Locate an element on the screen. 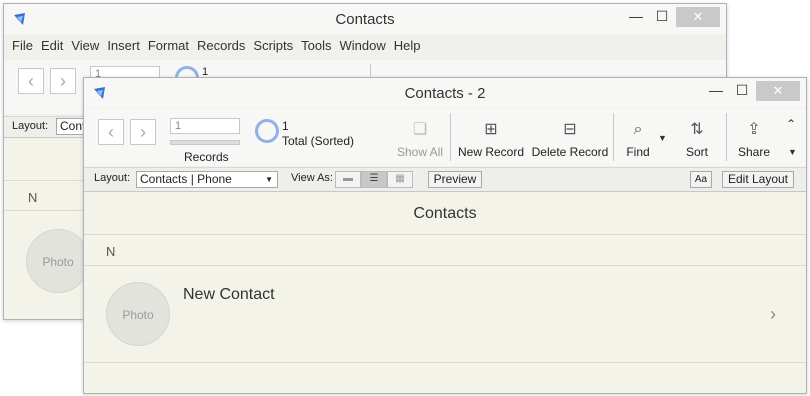  magnifier-icon: ⌕ is located at coordinates (638, 129).